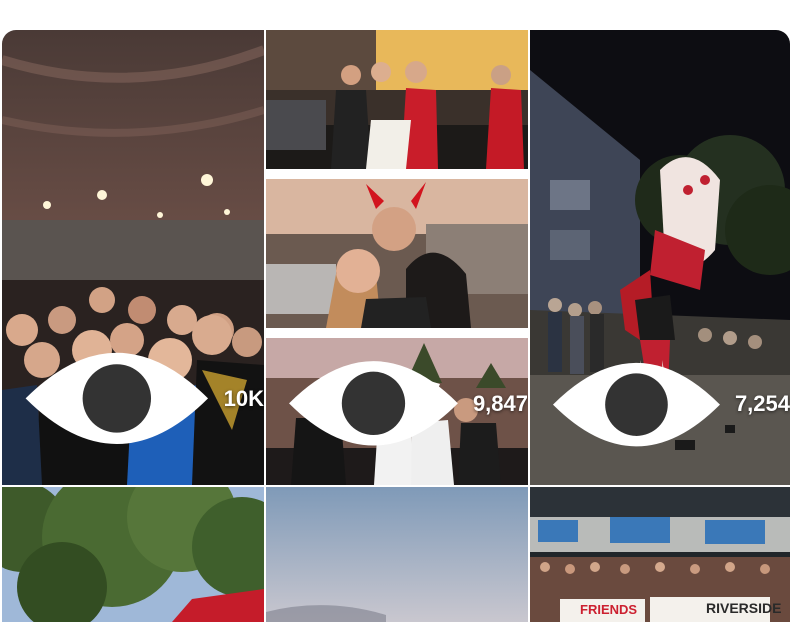  I want to click on banner-text-left: FRIENDS, so click(609, 609).